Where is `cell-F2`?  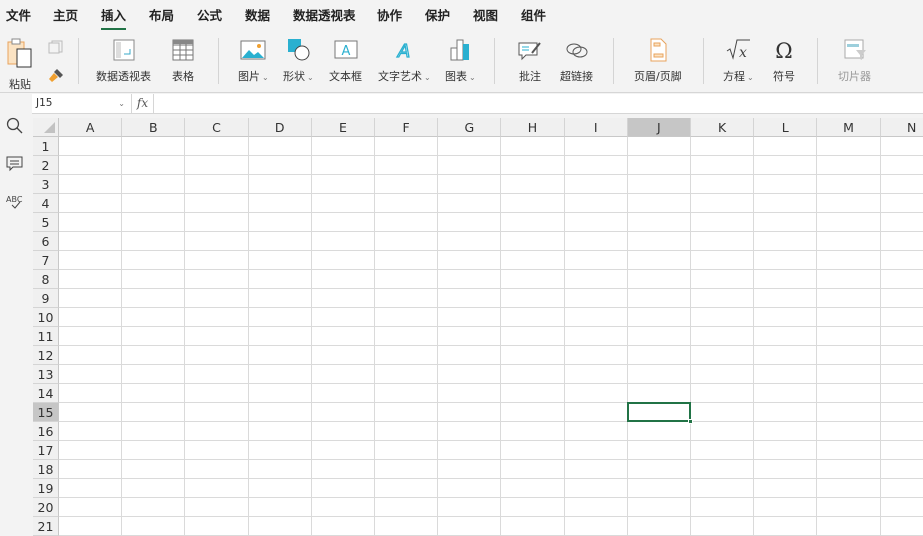
cell-F2 is located at coordinates (407, 165).